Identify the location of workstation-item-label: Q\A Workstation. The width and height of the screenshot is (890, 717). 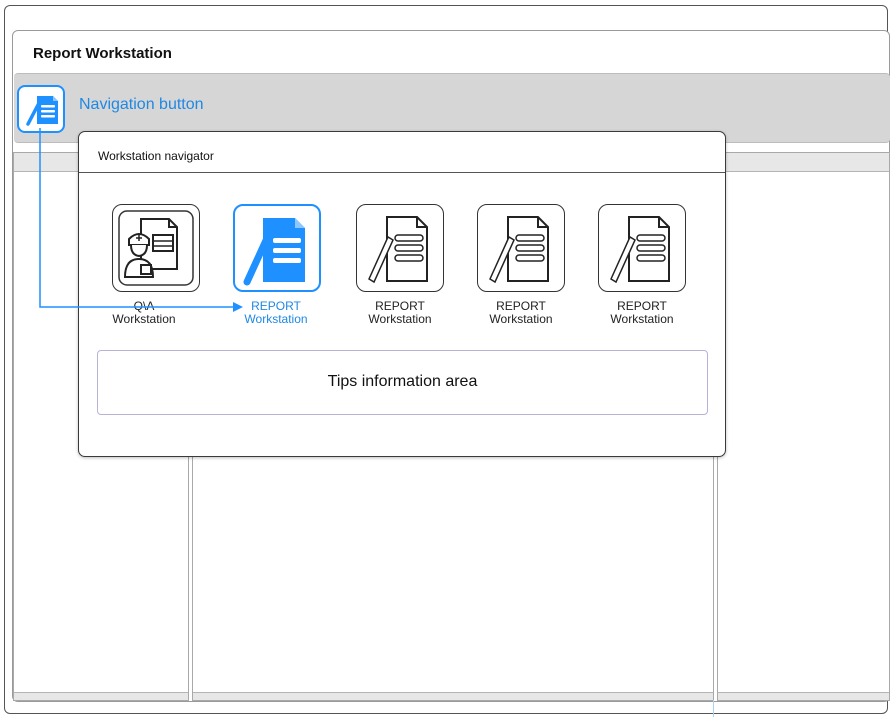
(144, 313).